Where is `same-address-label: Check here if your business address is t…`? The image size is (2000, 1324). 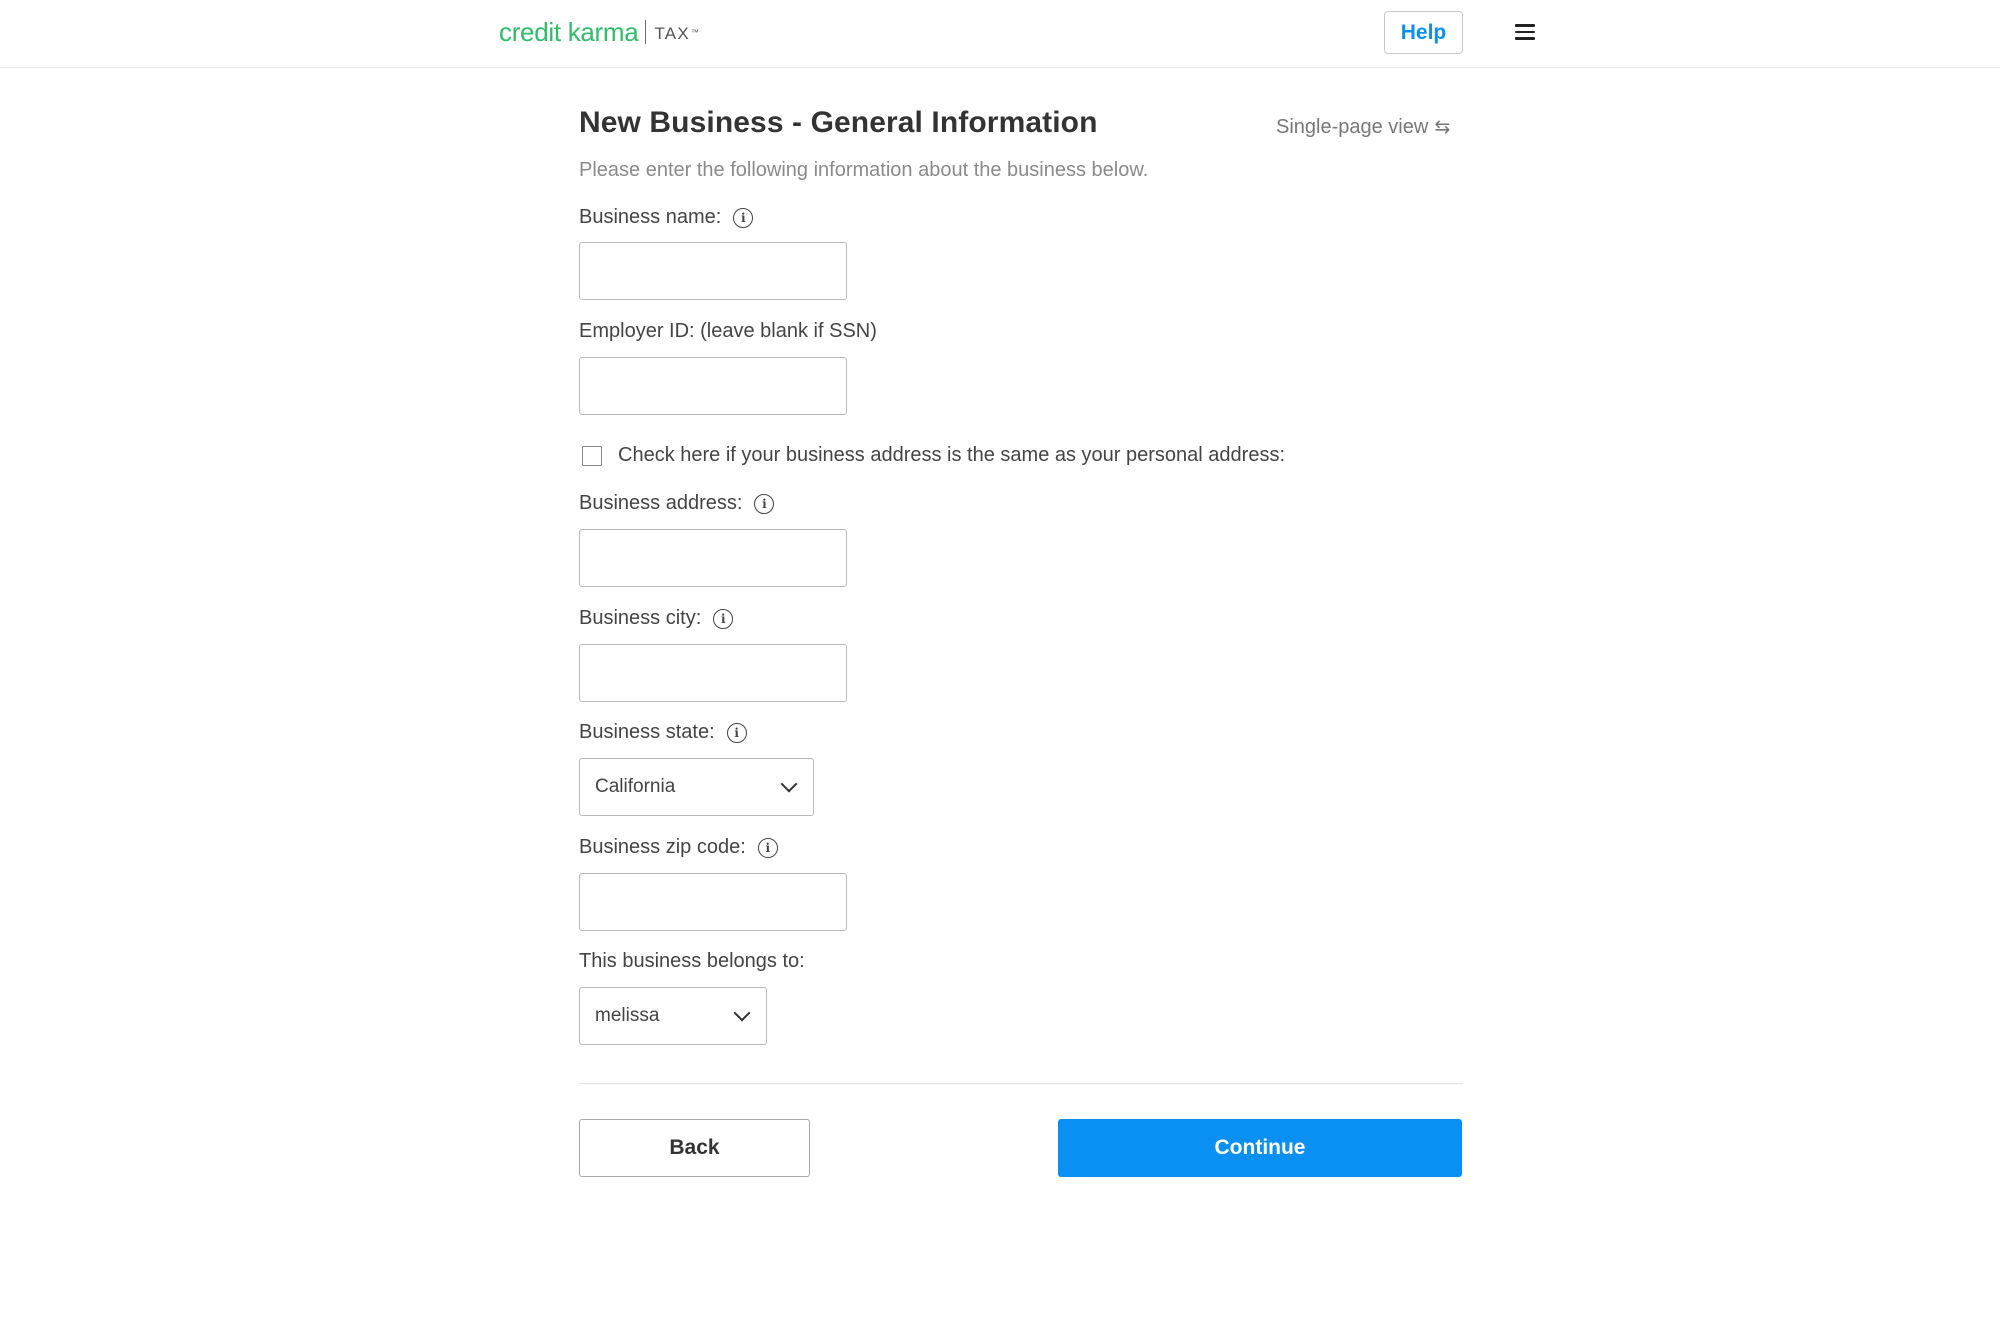
same-address-label: Check here if your business address is t… is located at coordinates (952, 455).